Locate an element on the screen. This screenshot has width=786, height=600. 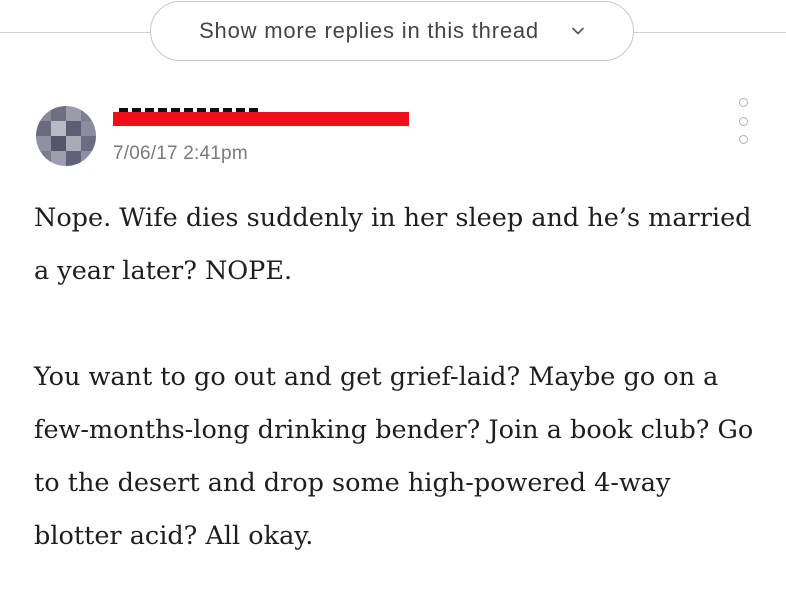
show-more-replies-button: Show more replies in this thread is located at coordinates (392, 31).